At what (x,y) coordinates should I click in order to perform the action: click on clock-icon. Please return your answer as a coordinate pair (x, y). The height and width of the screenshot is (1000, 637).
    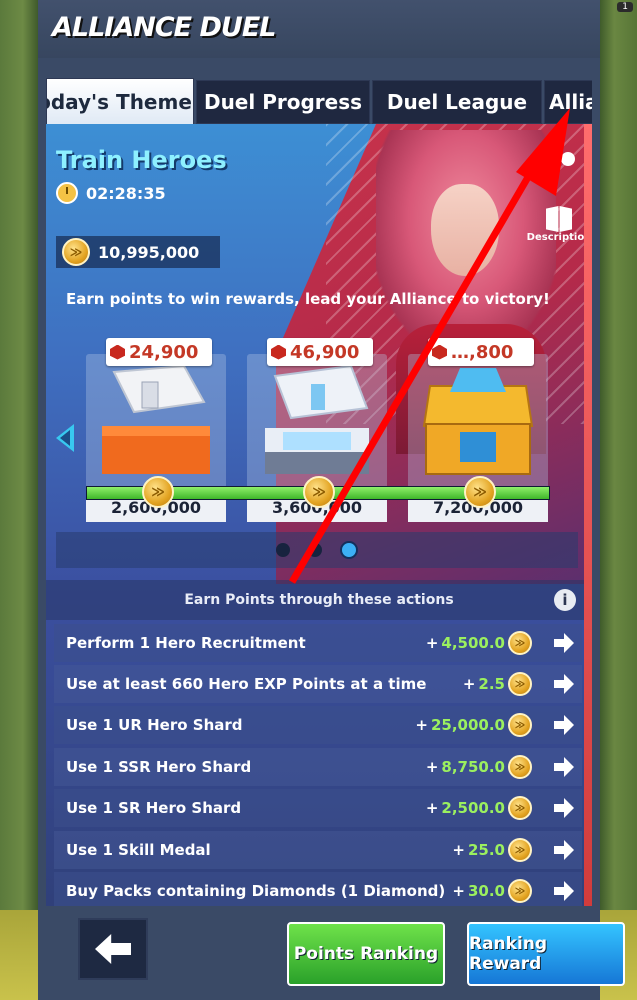
    Looking at the image, I should click on (67, 193).